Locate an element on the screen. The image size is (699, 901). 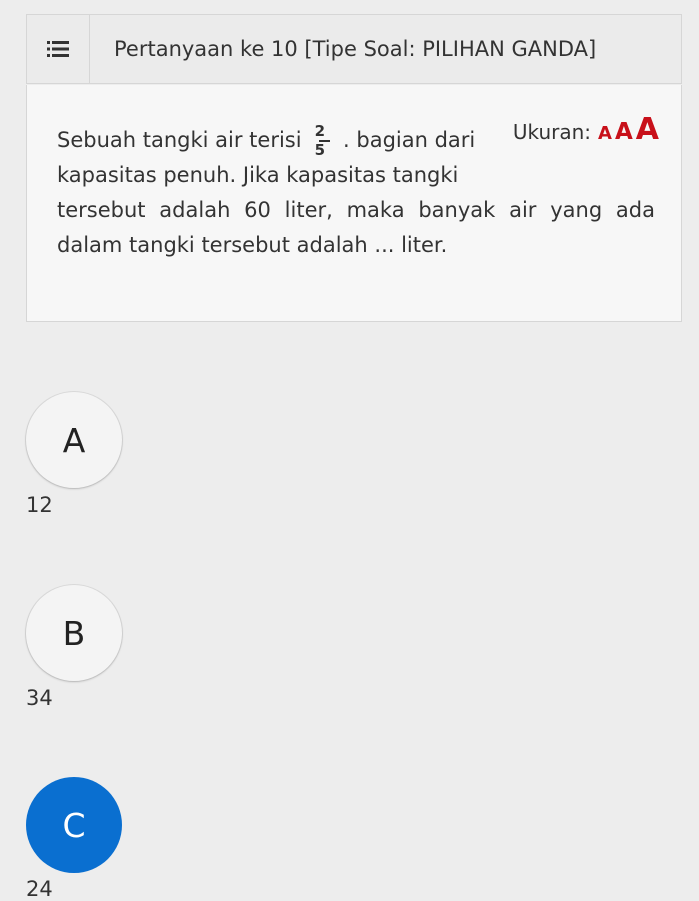
question-text-part: Sebuah tangki air terisi is located at coordinates (179, 140).